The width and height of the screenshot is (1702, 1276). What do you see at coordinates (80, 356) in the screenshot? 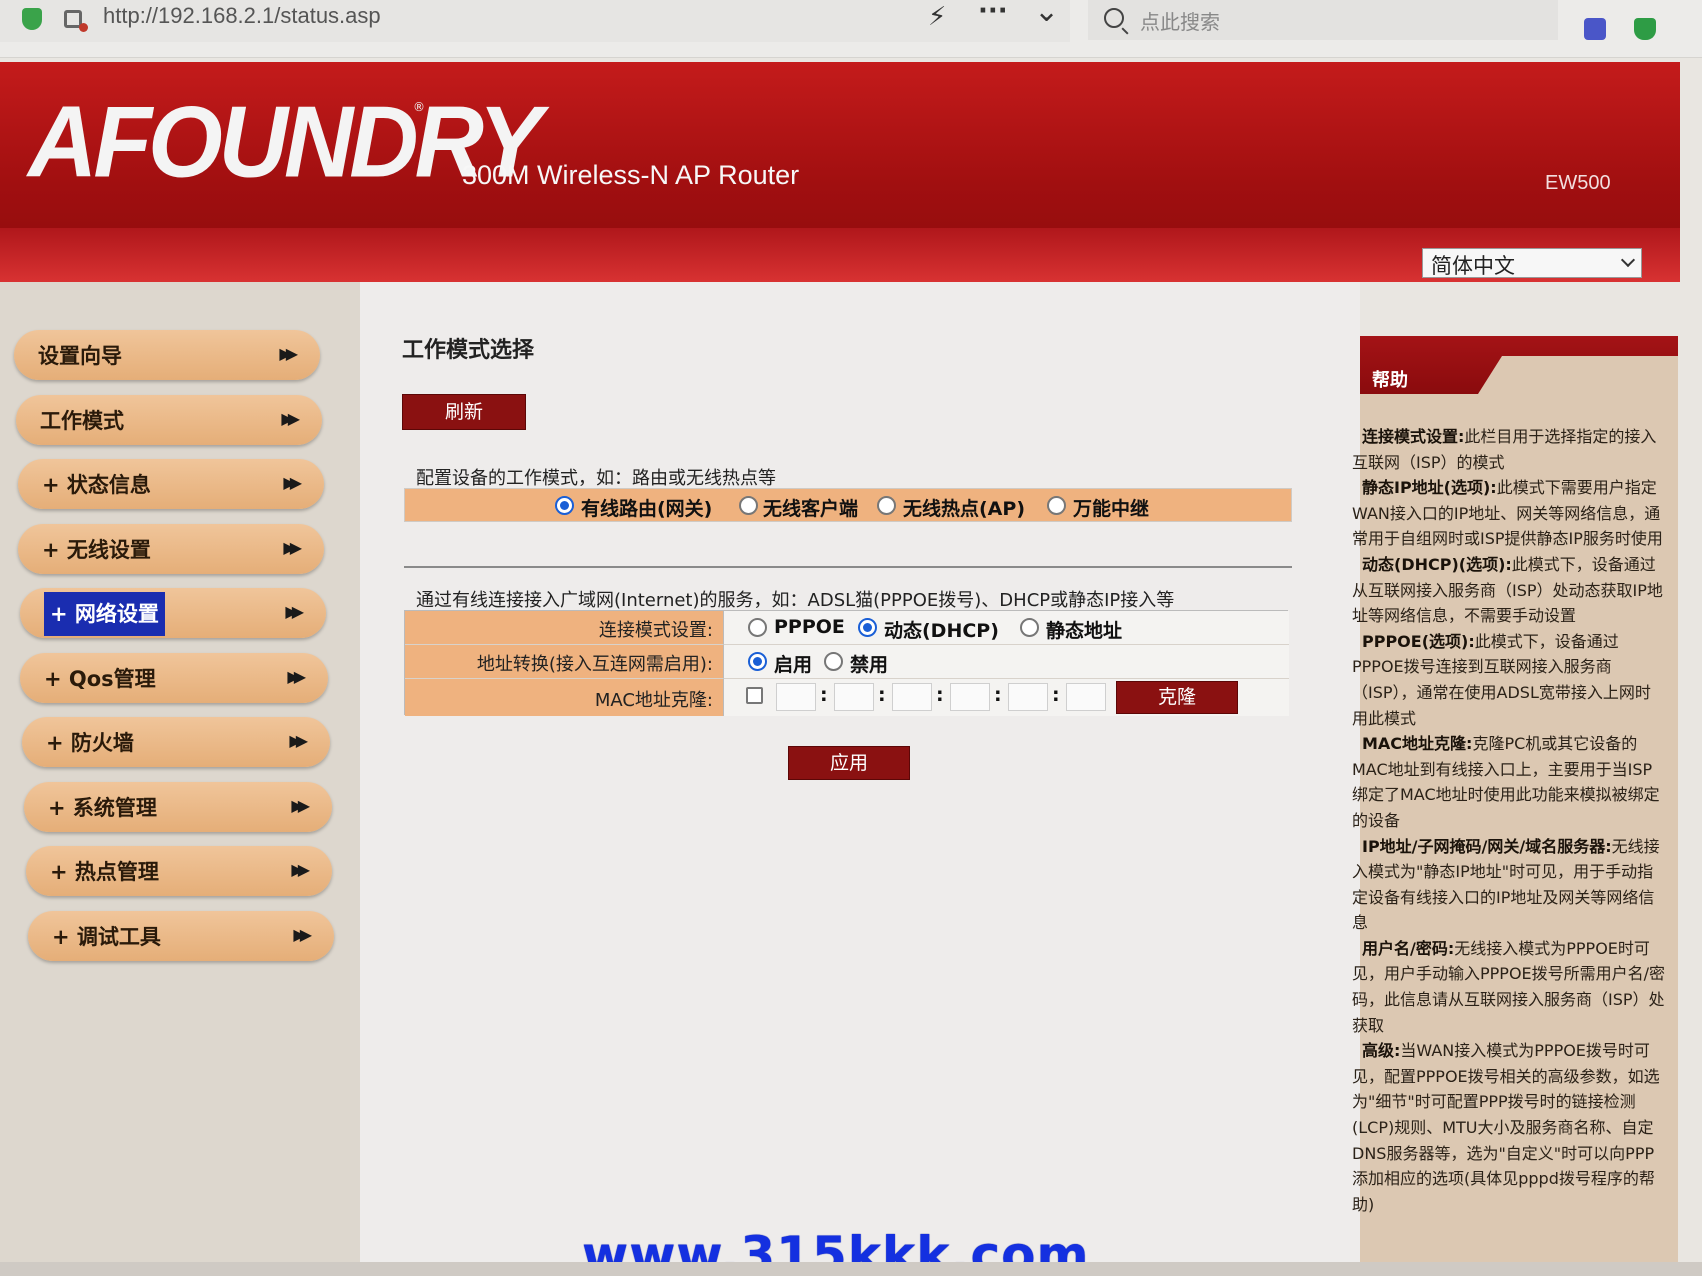
I see `sidebar-item-label: 设置向导` at bounding box center [80, 356].